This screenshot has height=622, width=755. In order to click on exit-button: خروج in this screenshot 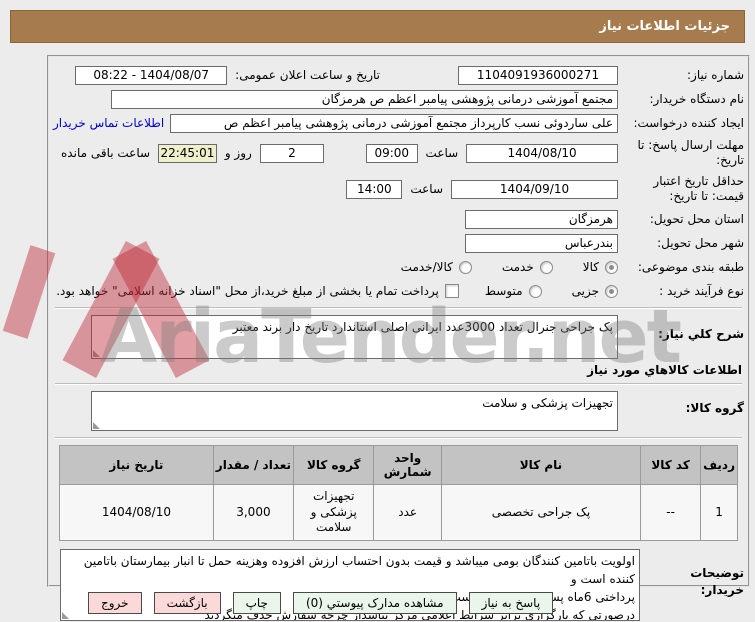, I will do `click(115, 603)`.